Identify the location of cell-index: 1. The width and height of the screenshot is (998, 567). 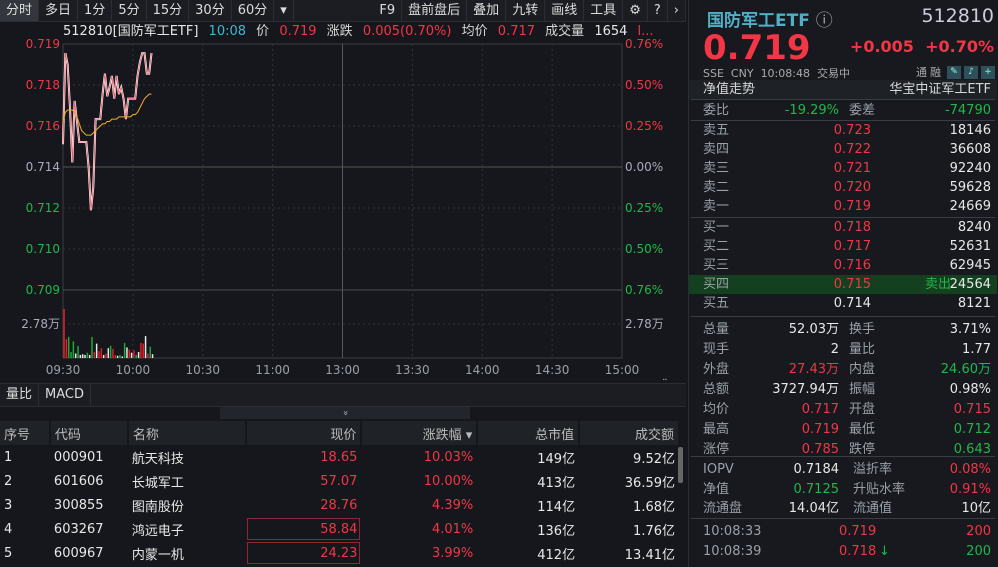
(8, 457).